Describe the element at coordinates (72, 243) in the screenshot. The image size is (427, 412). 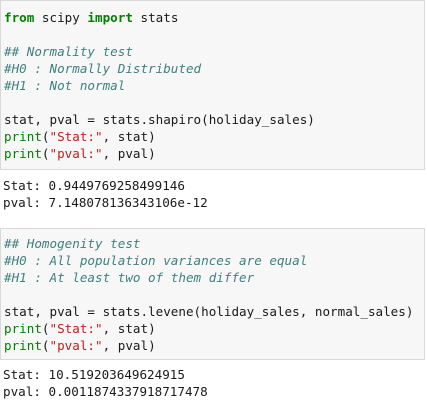
I see `comment-line-1: ## Homogenity test` at that location.